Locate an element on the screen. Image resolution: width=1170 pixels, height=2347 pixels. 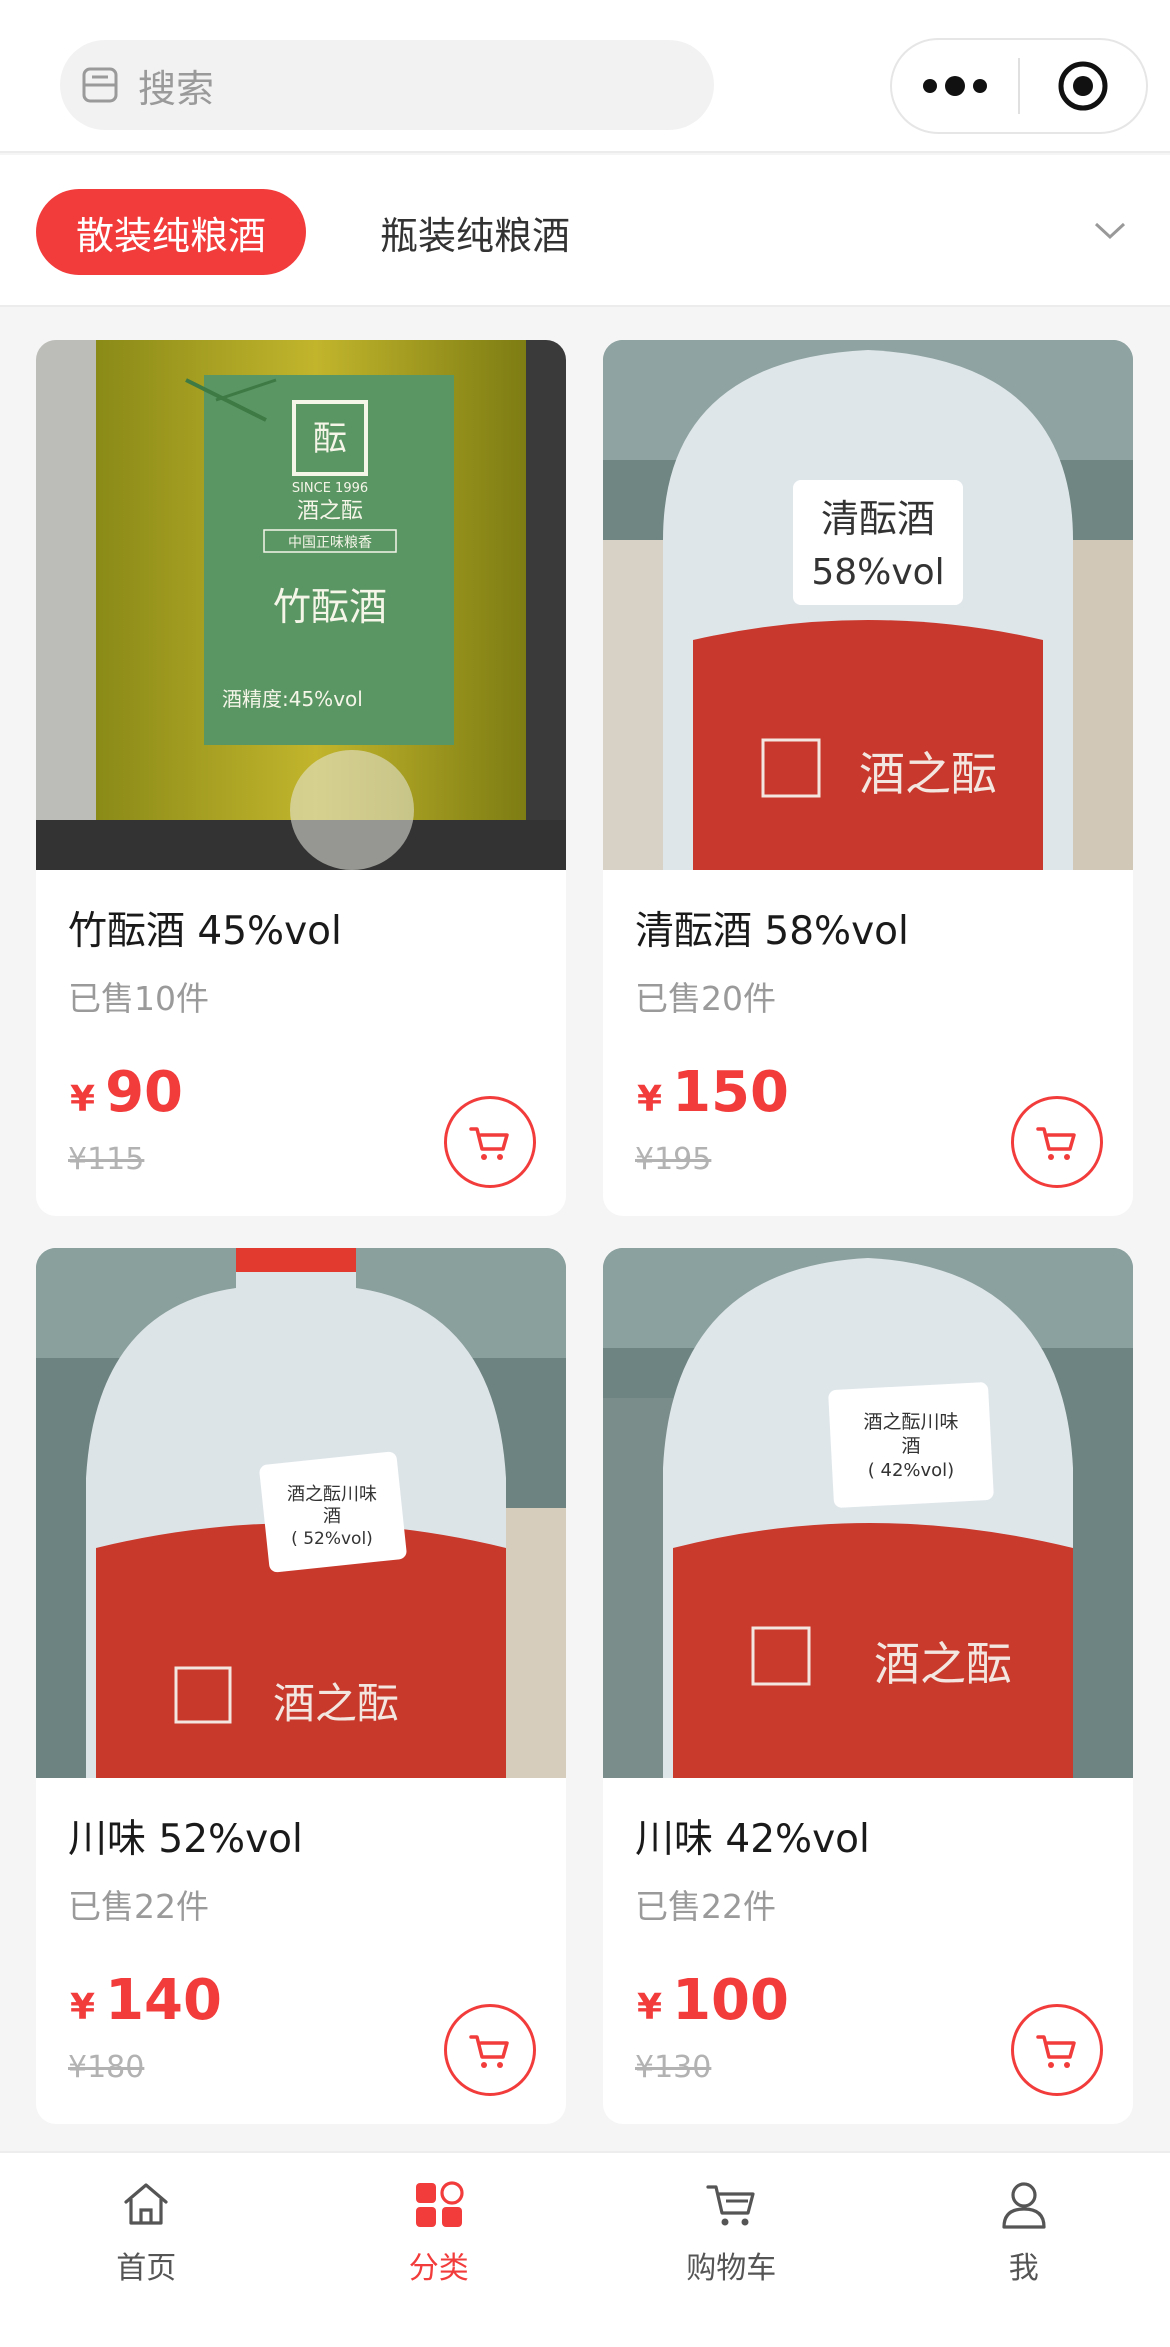
tabbar-item-category: 分类 is located at coordinates (439, 2250).